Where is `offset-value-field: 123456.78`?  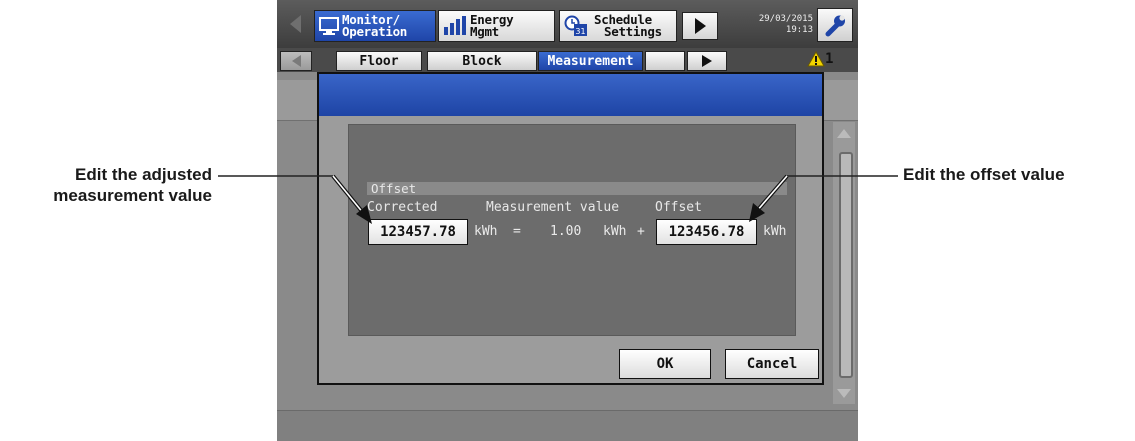 offset-value-field: 123456.78 is located at coordinates (706, 232).